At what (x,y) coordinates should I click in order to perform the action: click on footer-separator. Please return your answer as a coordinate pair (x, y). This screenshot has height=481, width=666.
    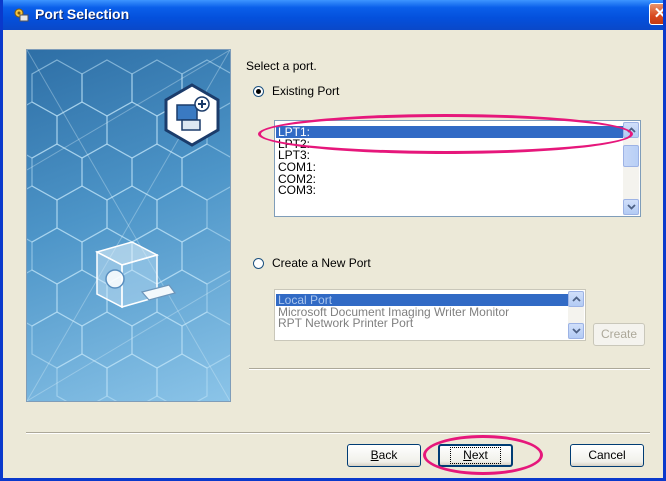
    Looking at the image, I should click on (338, 433).